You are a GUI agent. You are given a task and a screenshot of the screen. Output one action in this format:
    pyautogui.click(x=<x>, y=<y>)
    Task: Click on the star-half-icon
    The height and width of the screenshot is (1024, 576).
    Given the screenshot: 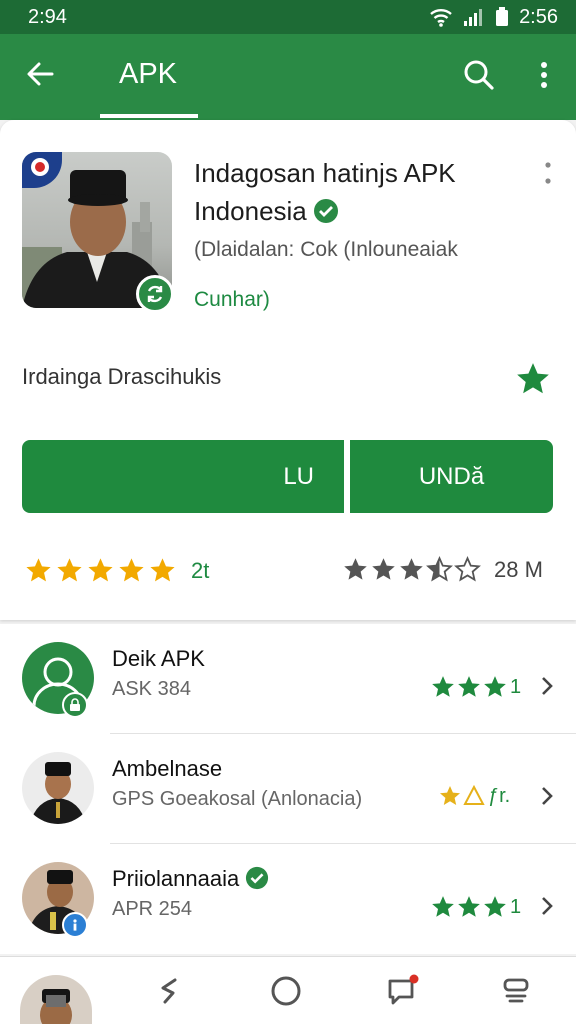 What is the action you would take?
    pyautogui.click(x=439, y=569)
    